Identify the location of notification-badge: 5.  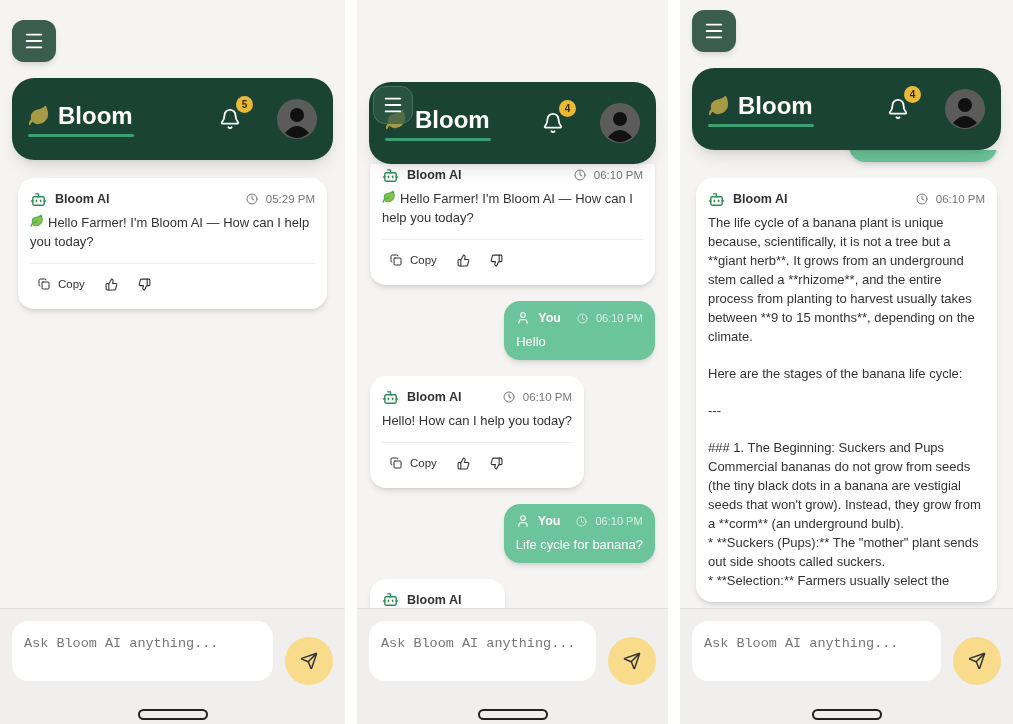
(244, 104).